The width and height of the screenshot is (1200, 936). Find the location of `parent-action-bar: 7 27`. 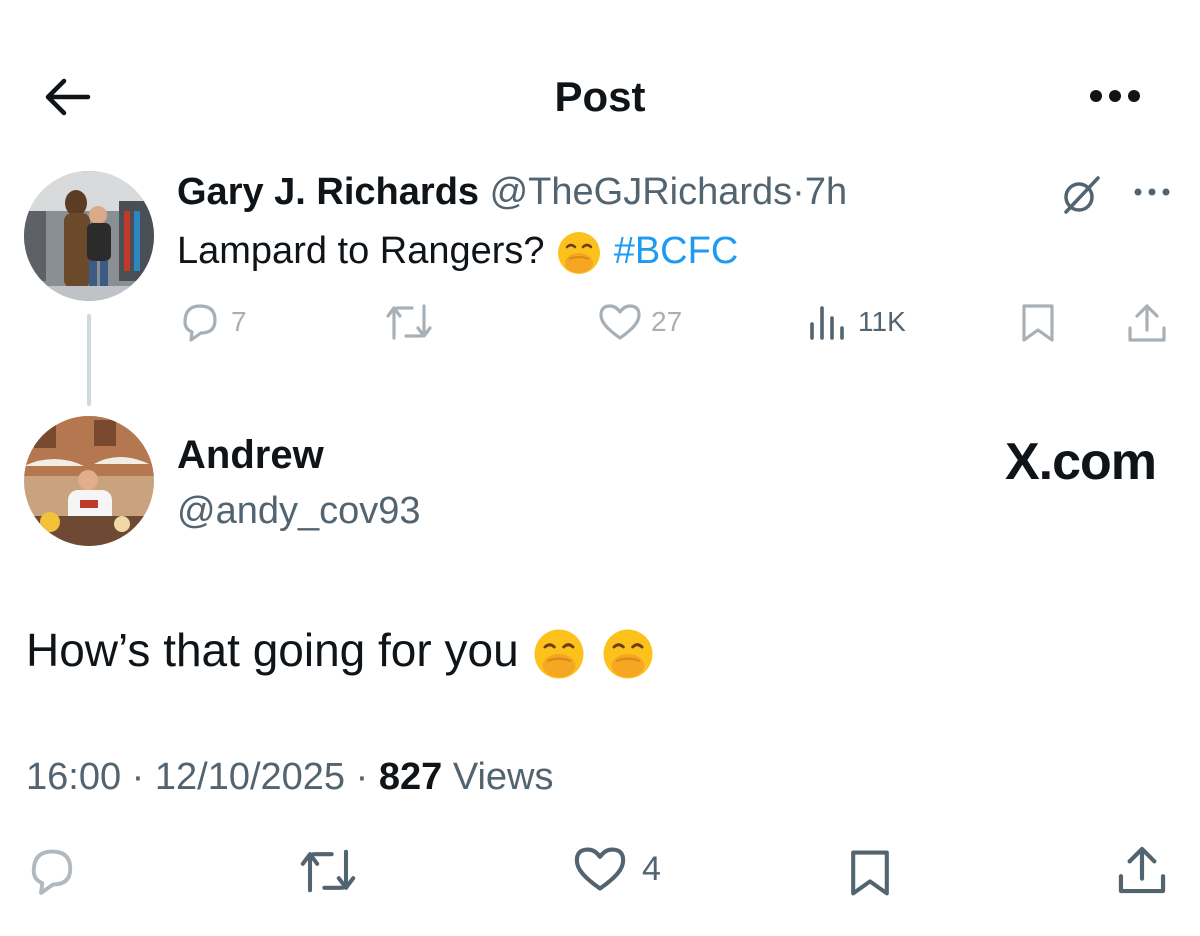

parent-action-bar: 7 27 is located at coordinates (600, 325).